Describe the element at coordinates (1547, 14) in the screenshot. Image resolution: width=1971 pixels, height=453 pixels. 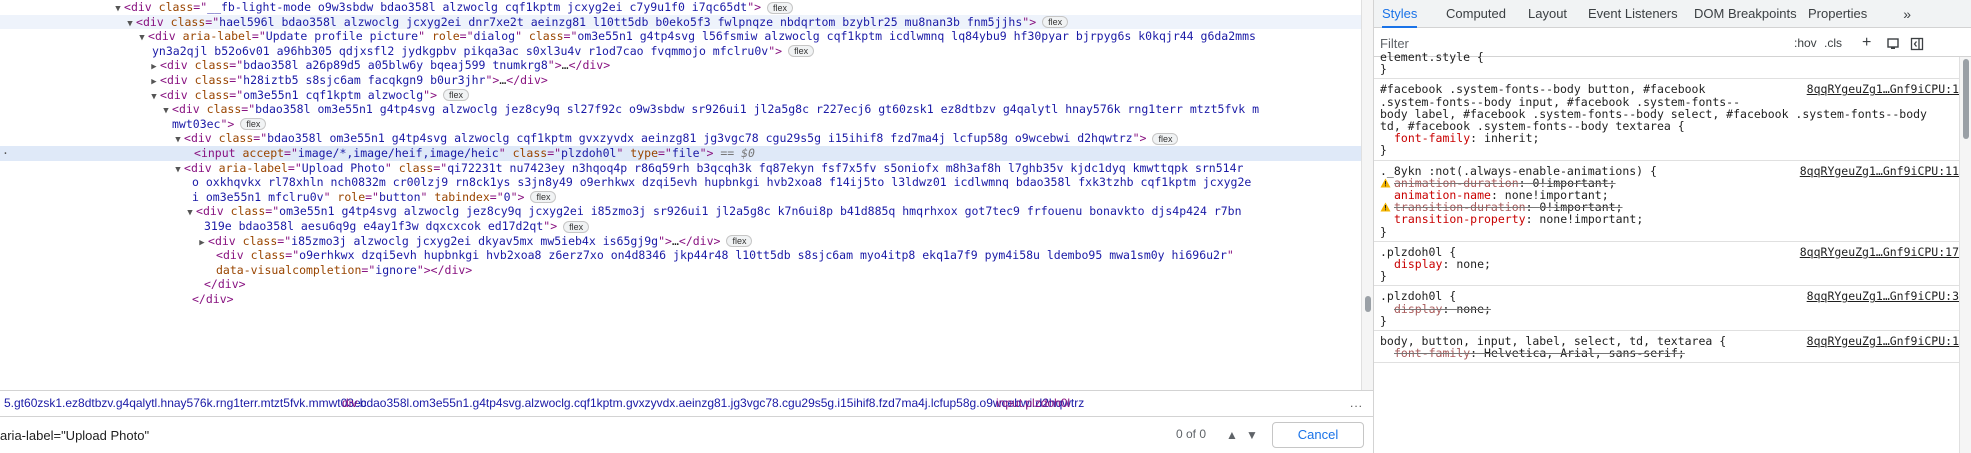
I see `tab-layout: Layout` at that location.